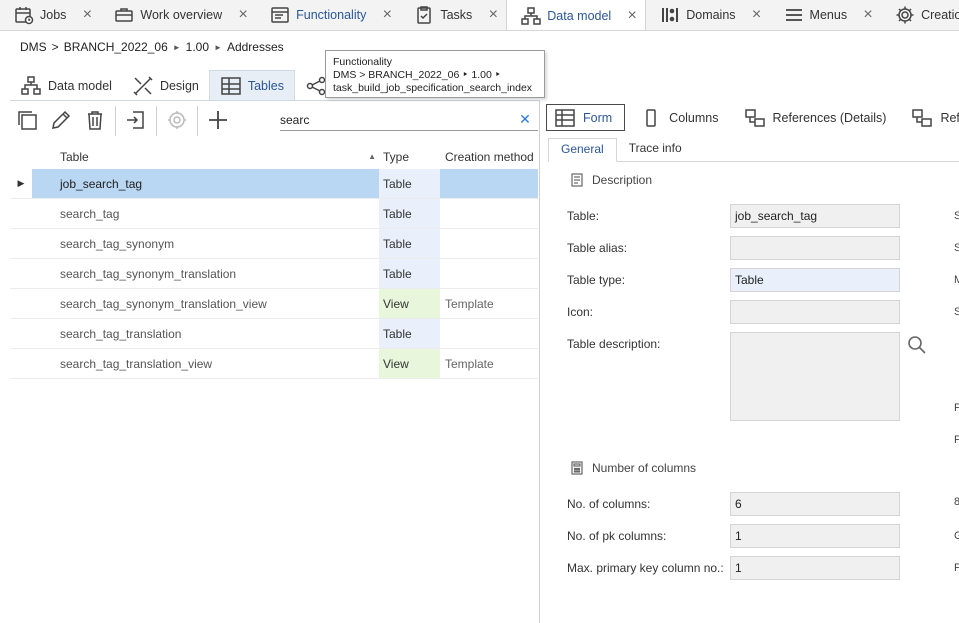 Image resolution: width=959 pixels, height=623 pixels. I want to click on tab-tasks: Tasks ×, so click(453, 15).